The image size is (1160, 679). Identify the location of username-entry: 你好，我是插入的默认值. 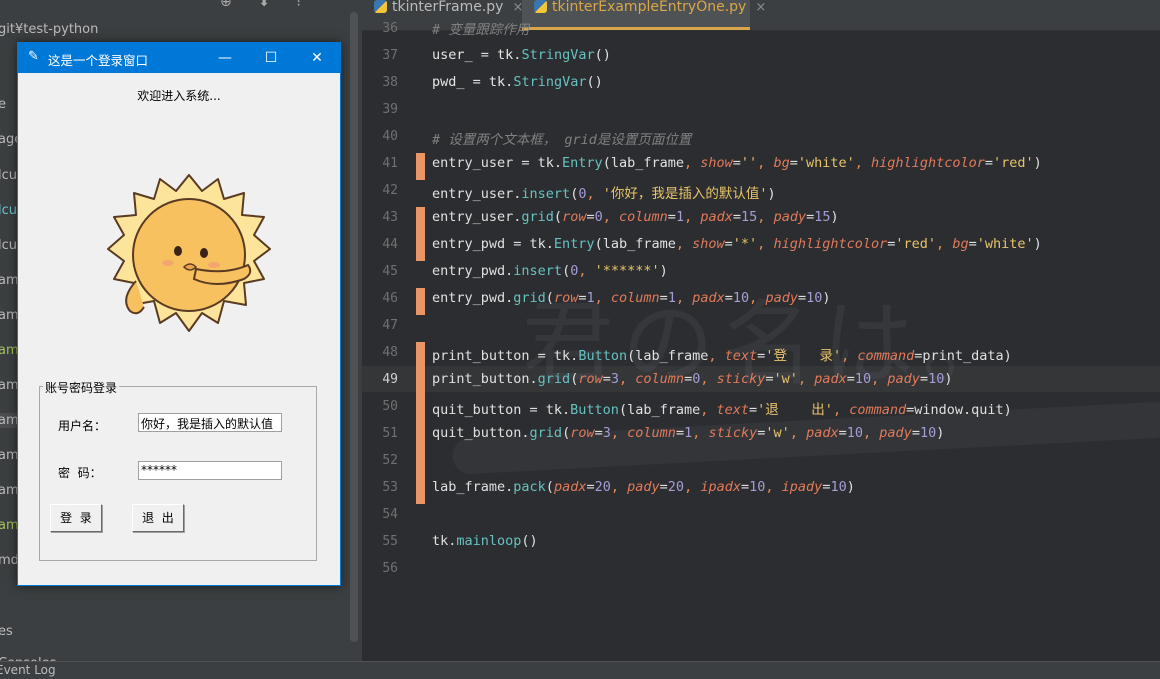
(210, 422).